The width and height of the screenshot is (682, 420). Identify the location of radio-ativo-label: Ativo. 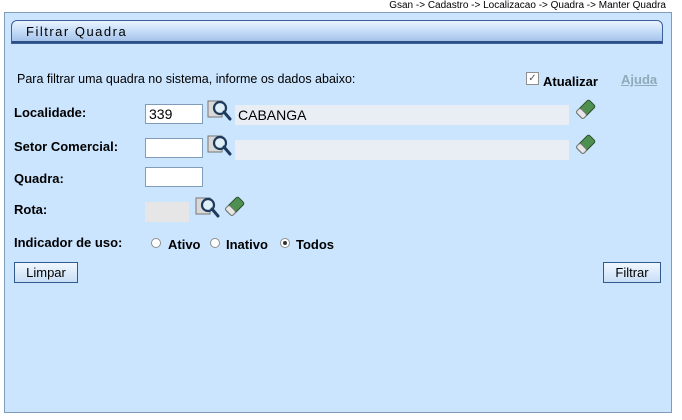
(184, 244).